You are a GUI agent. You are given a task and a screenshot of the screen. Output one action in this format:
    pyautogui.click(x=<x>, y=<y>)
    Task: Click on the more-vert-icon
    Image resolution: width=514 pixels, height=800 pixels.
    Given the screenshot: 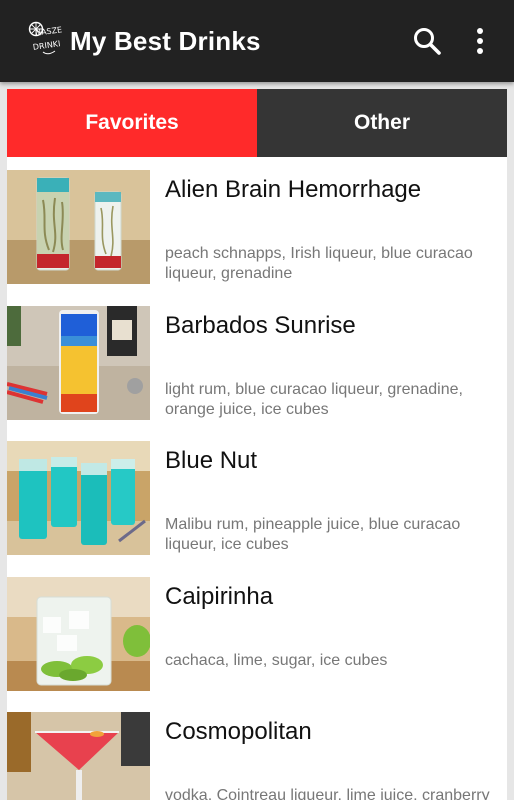 What is the action you would take?
    pyautogui.click(x=480, y=41)
    